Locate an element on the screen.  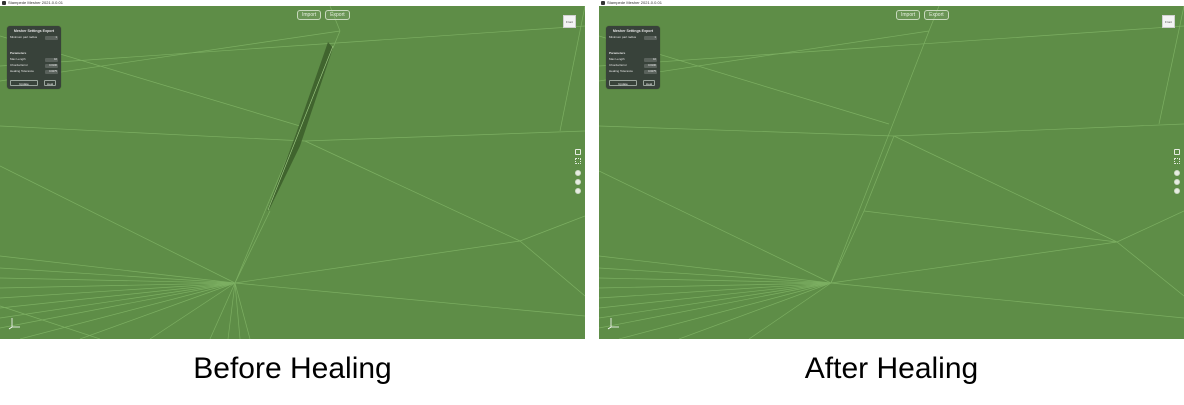
after-healing-caption: After Healing is located at coordinates (891, 368).